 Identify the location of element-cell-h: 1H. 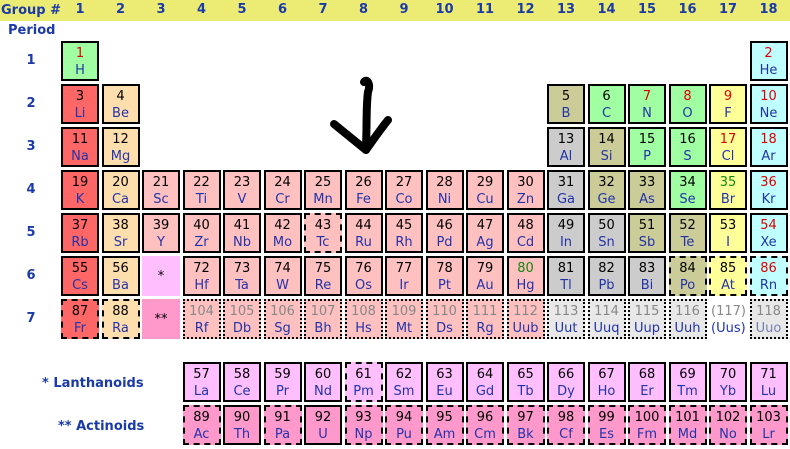
(80, 61).